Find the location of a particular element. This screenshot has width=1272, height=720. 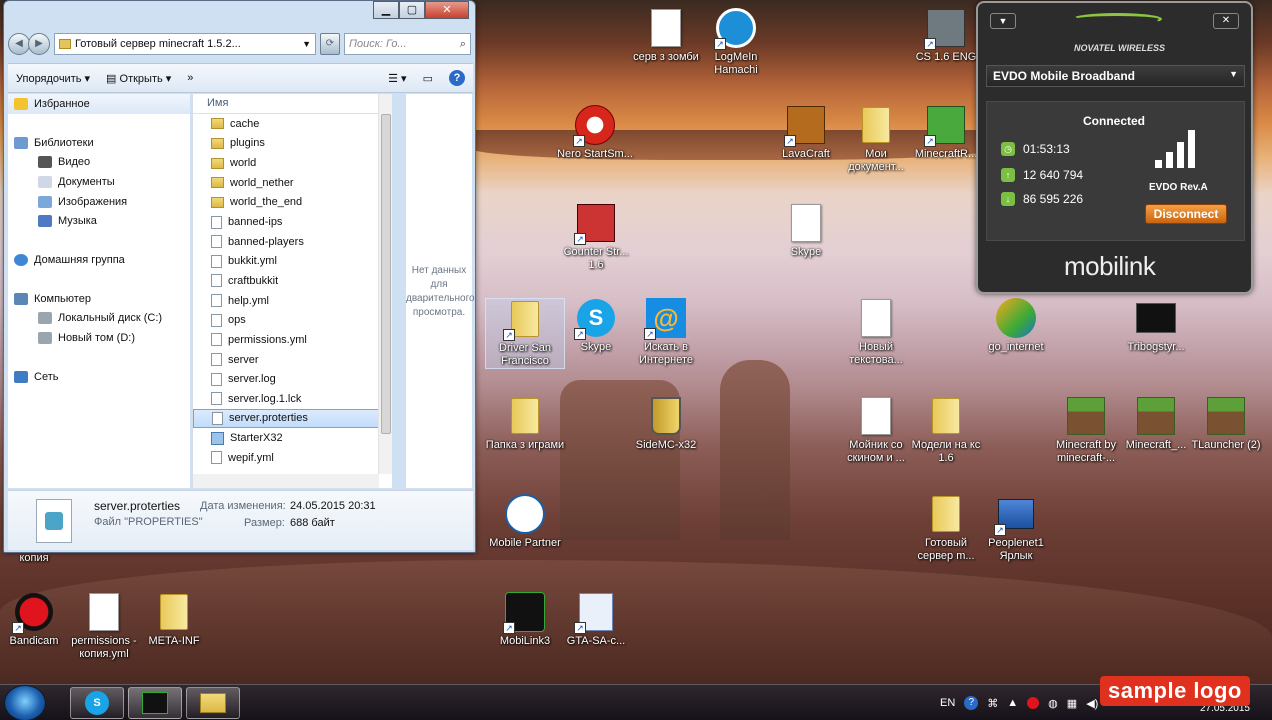

start-button is located at coordinates (25, 702).